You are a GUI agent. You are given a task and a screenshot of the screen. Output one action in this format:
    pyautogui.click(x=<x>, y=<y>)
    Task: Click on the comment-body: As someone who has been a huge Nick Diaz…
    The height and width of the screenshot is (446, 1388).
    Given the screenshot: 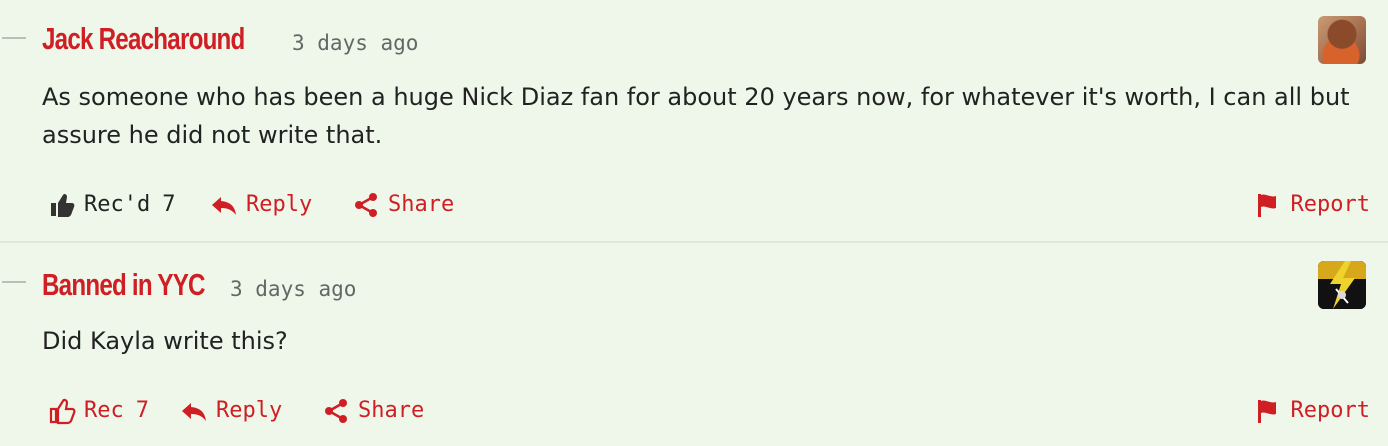 What is the action you would take?
    pyautogui.click(x=696, y=116)
    